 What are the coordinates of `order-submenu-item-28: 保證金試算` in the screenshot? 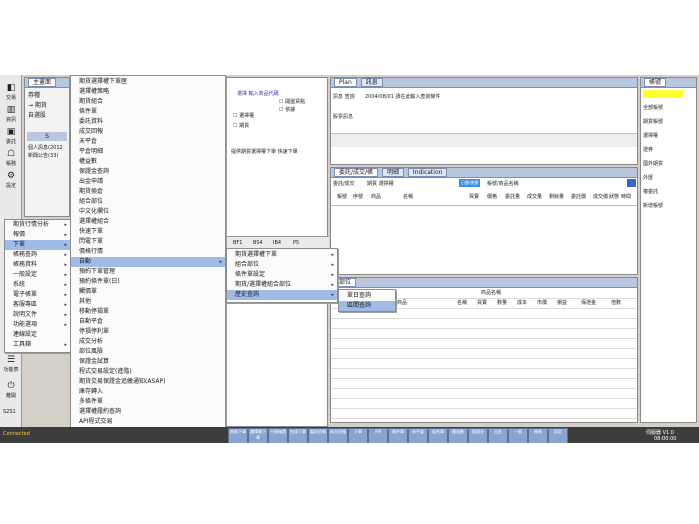 It's located at (148, 362).